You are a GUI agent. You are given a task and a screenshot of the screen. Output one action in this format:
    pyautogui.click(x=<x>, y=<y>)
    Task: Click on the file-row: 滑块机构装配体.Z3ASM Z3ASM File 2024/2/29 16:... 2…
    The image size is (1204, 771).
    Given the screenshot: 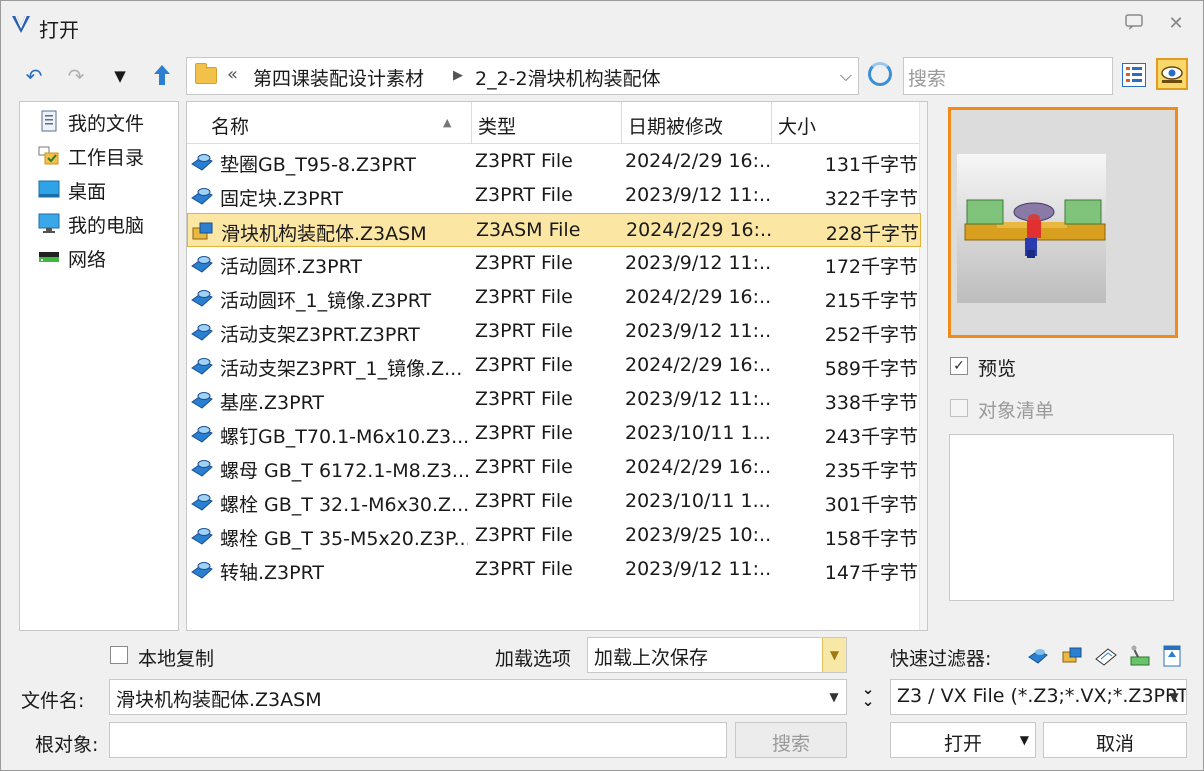 What is the action you would take?
    pyautogui.click(x=554, y=230)
    